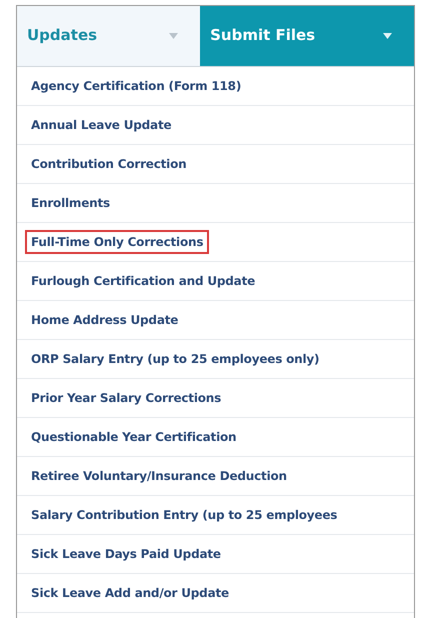 Image resolution: width=425 pixels, height=618 pixels. What do you see at coordinates (101, 125) in the screenshot?
I see `menu-item: Annual Leave Update` at bounding box center [101, 125].